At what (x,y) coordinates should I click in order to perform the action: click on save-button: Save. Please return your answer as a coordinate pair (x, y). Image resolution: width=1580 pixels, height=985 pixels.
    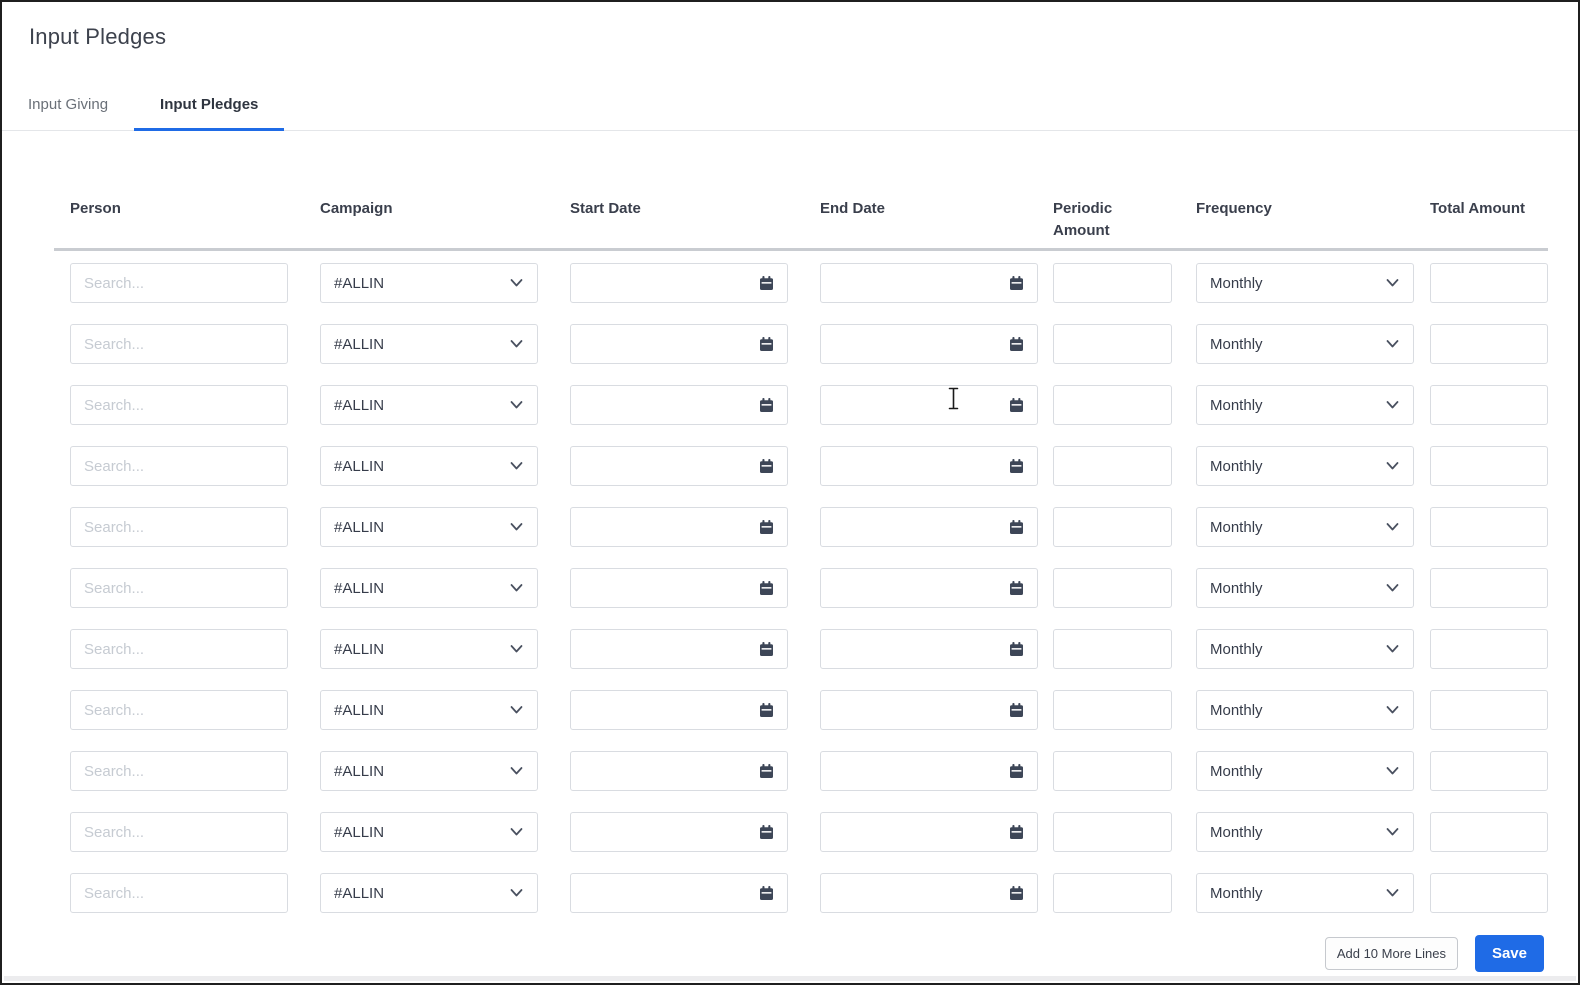
    Looking at the image, I should click on (1509, 953).